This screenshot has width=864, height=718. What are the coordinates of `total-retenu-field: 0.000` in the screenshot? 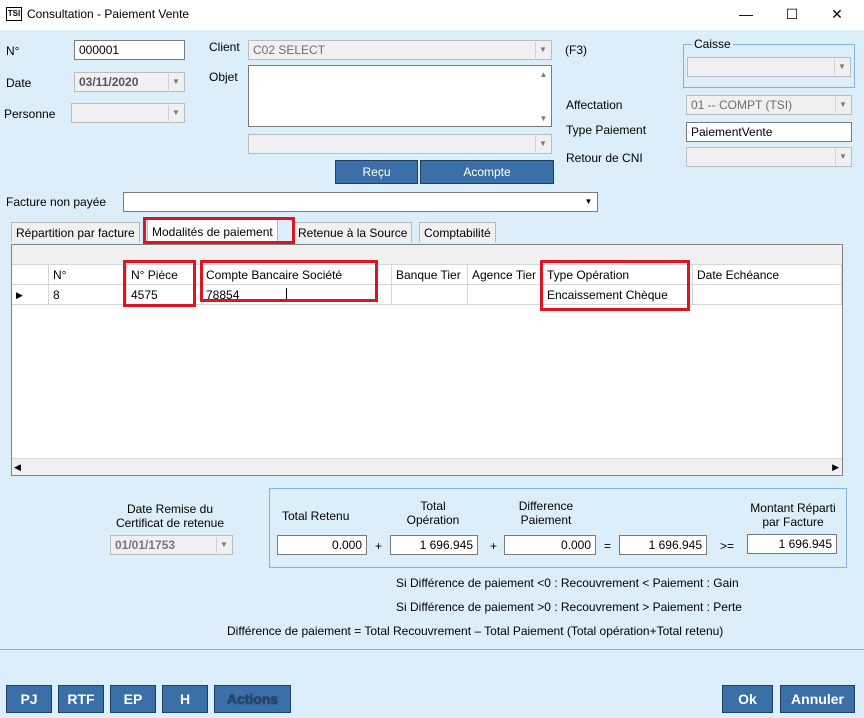 It's located at (322, 545).